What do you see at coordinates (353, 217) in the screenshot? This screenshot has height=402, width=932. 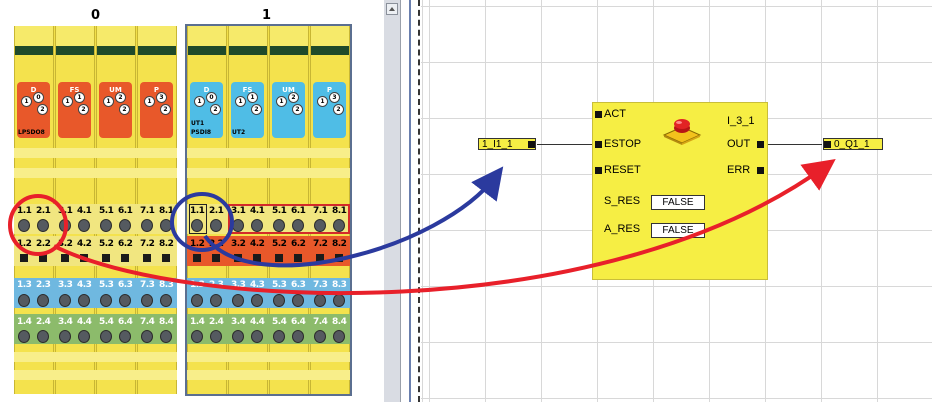 I see `arrow-blue` at bounding box center [353, 217].